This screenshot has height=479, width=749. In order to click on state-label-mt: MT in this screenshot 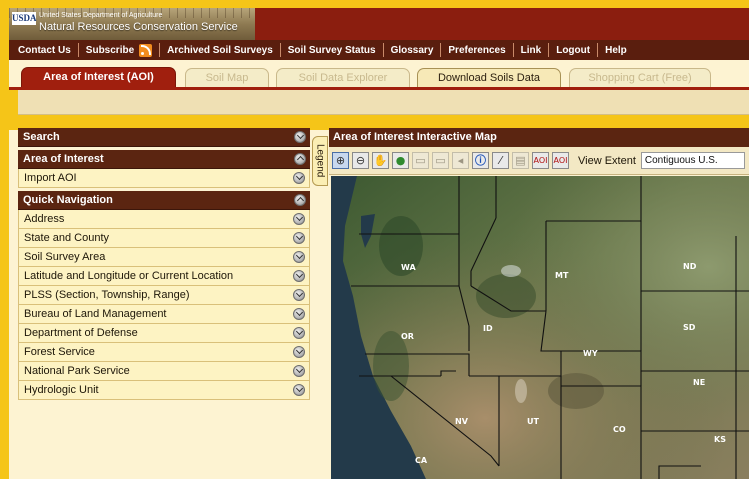, I will do `click(562, 275)`.